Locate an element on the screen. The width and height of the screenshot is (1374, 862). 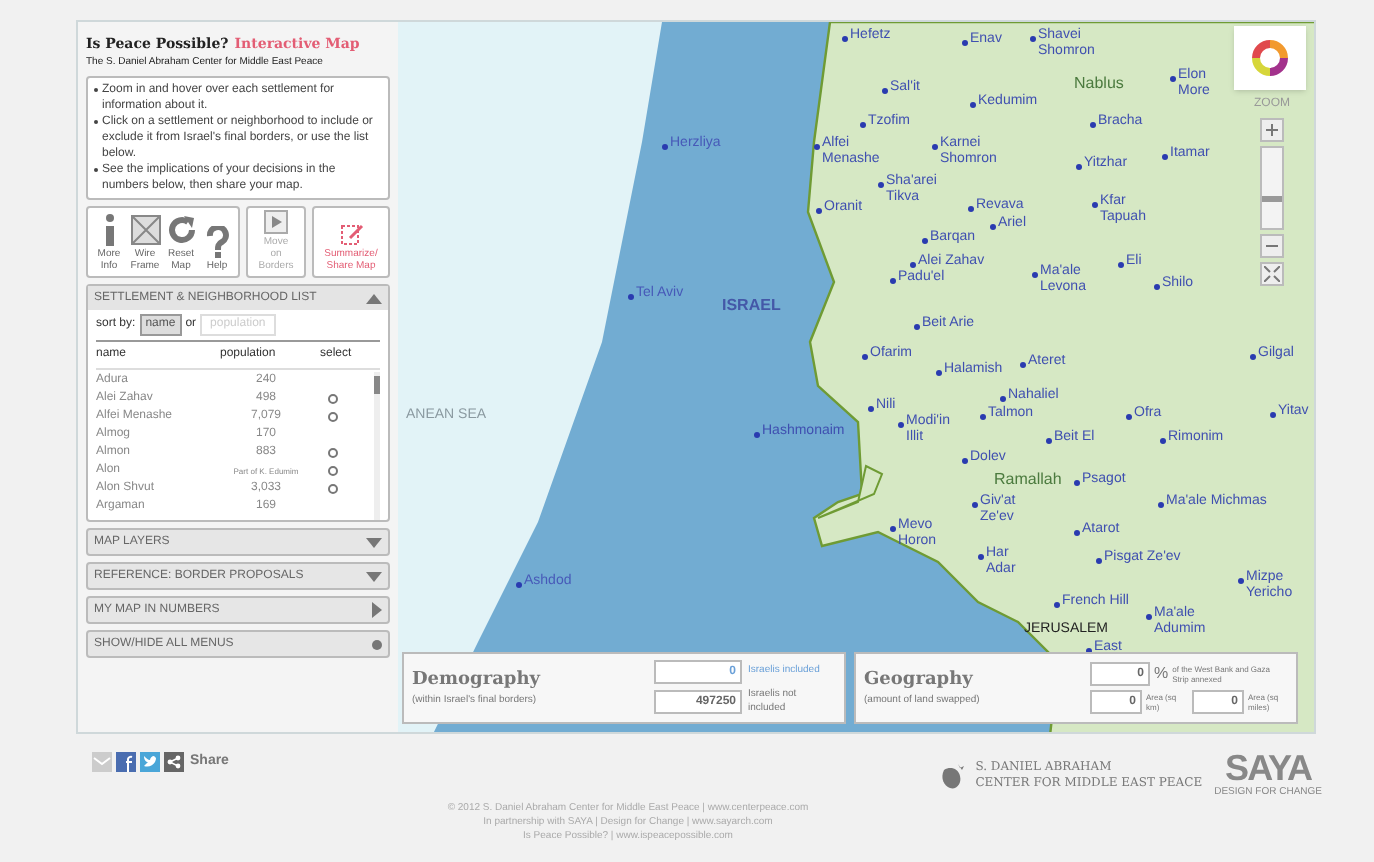
dot-icon is located at coordinates (377, 644).